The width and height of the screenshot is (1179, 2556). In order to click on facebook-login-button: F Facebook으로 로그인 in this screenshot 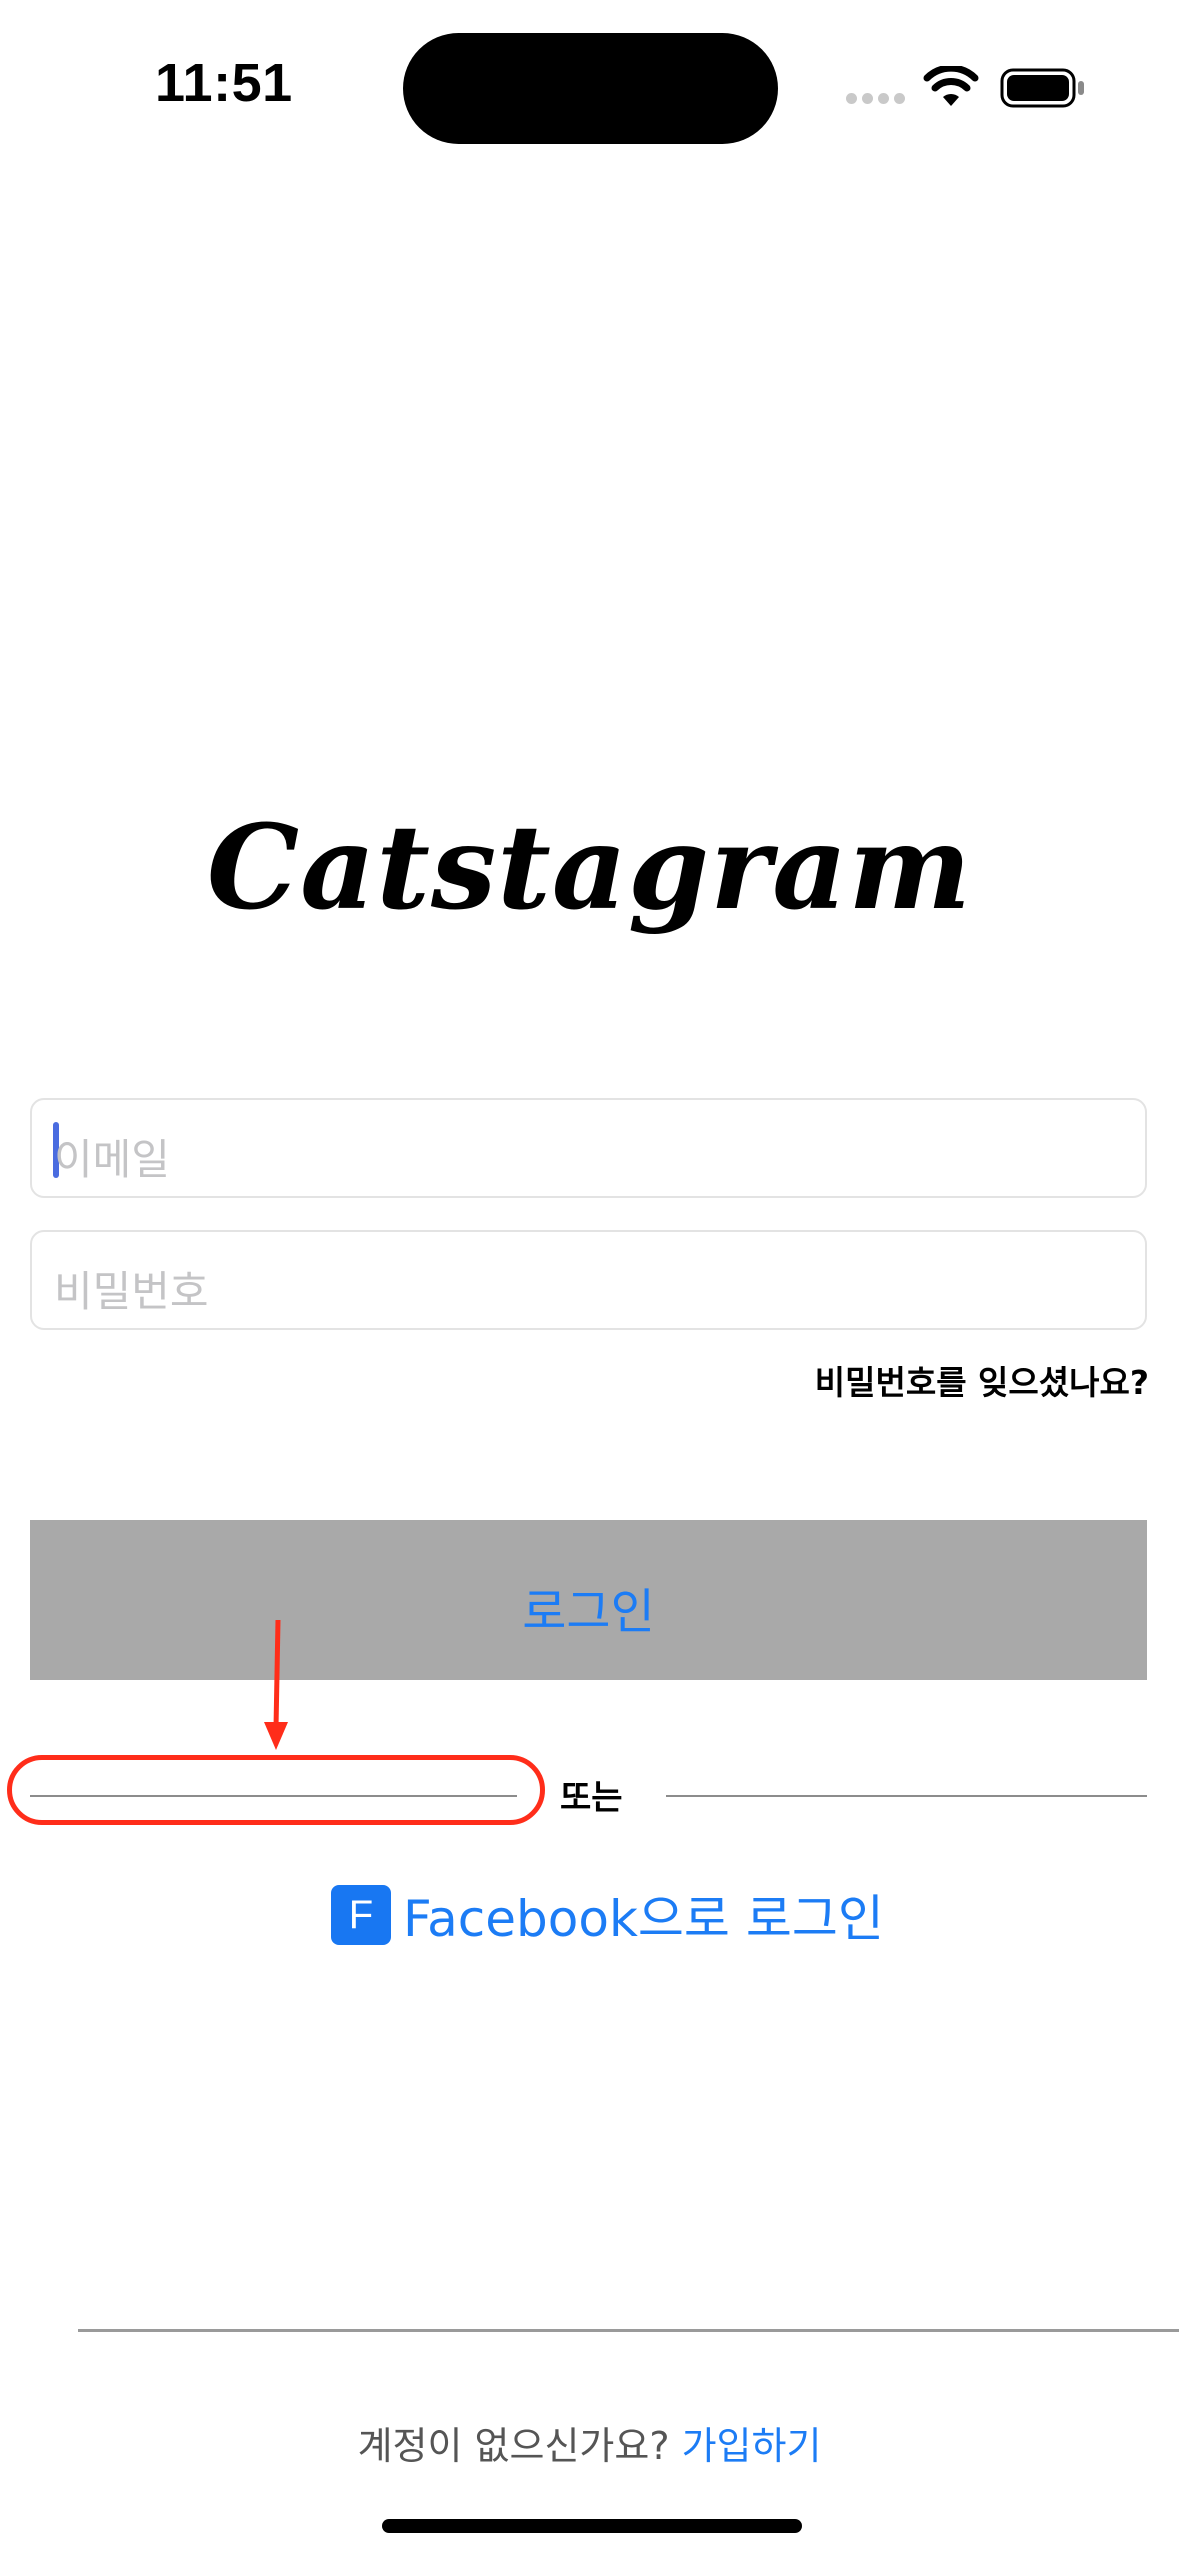, I will do `click(607, 1916)`.